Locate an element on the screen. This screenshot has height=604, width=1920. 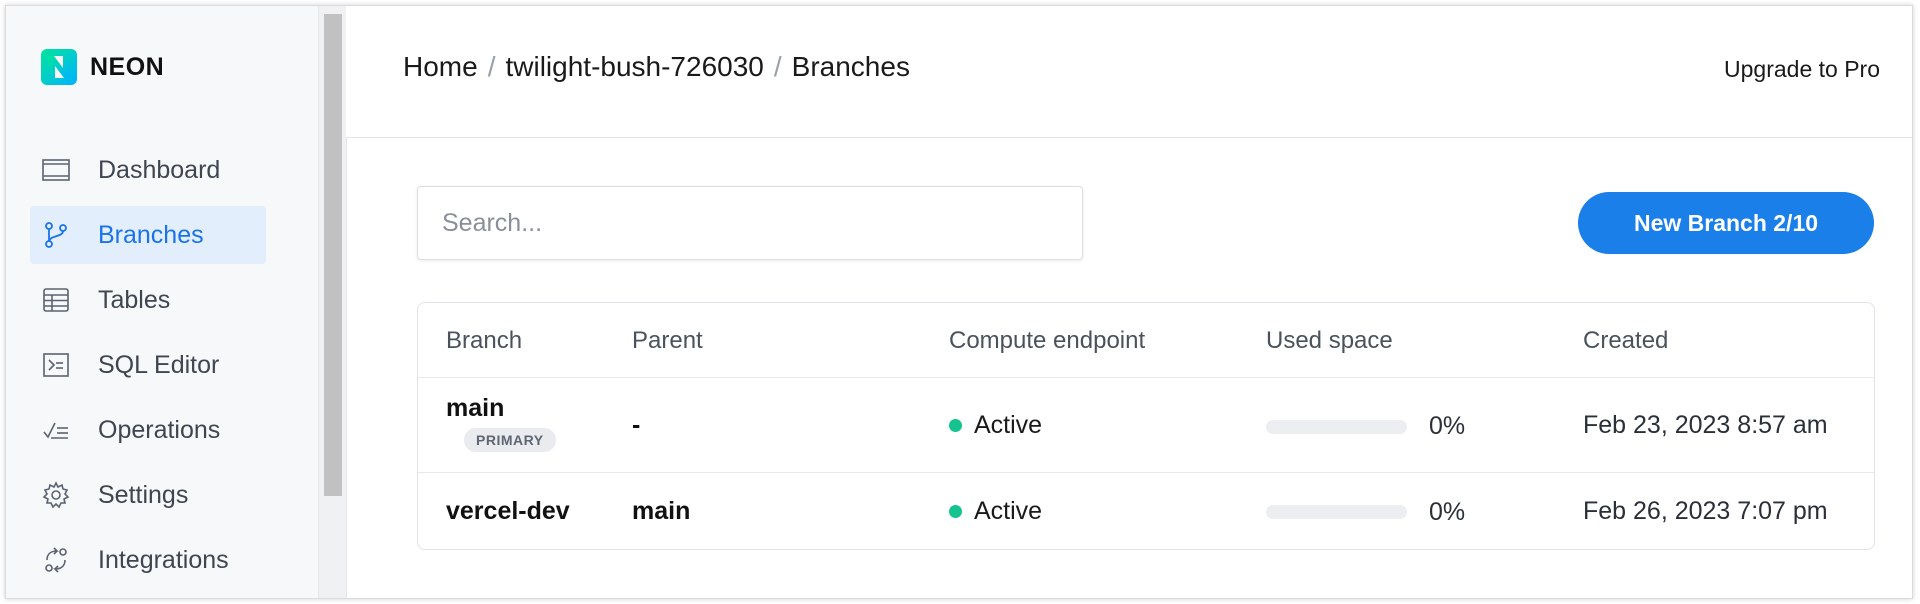
breadcrumb: Home / twilight-bush-726030 / Branches is located at coordinates (656, 67).